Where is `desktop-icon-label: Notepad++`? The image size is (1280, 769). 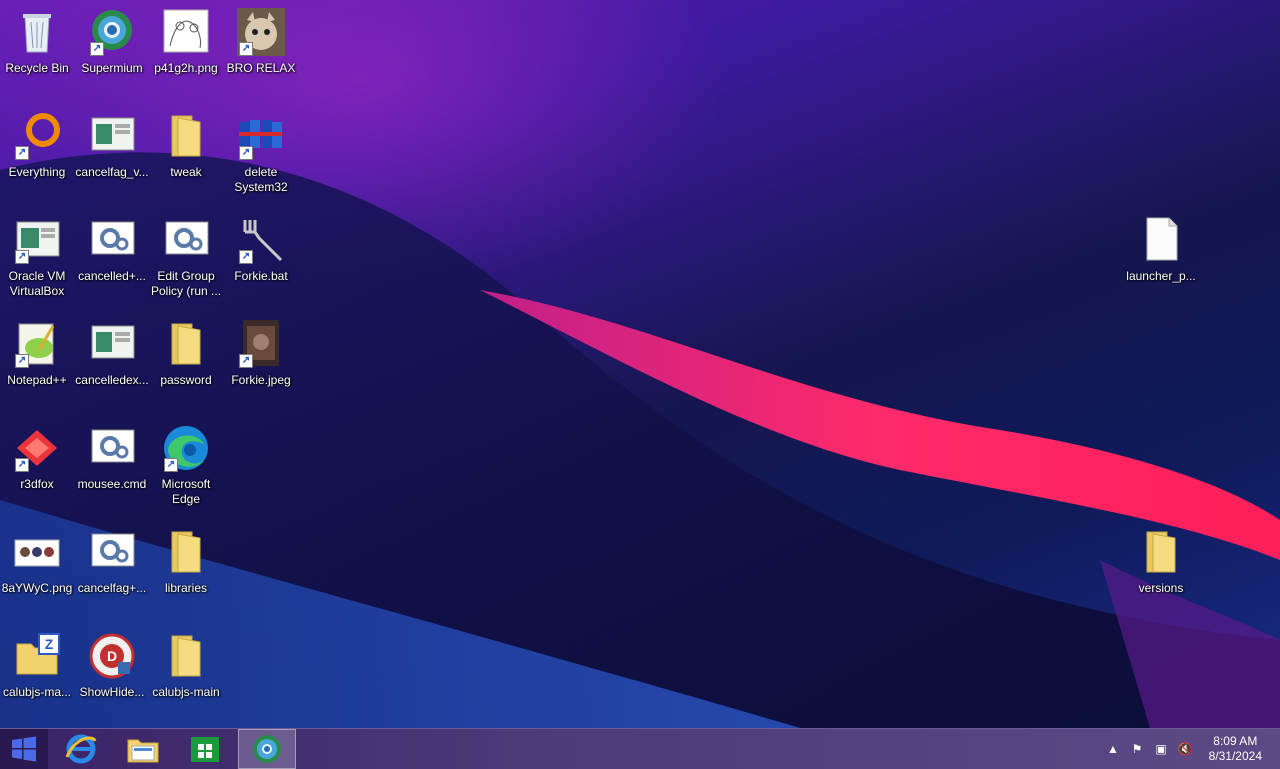
desktop-icon-label: Notepad++ is located at coordinates (37, 380).